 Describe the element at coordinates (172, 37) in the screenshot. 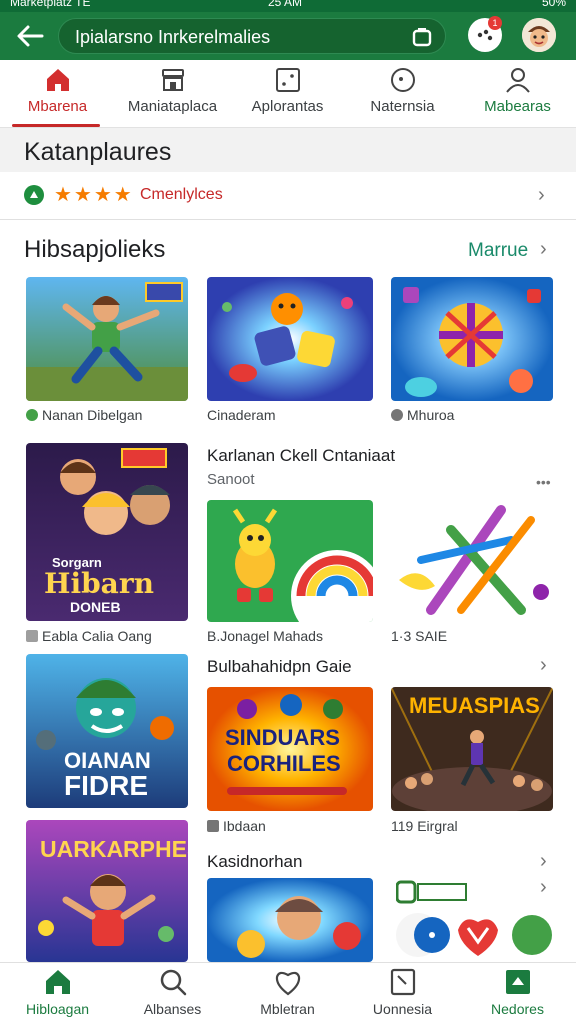

I see `search-input: Ipialarsno Inrkerelmalies` at that location.